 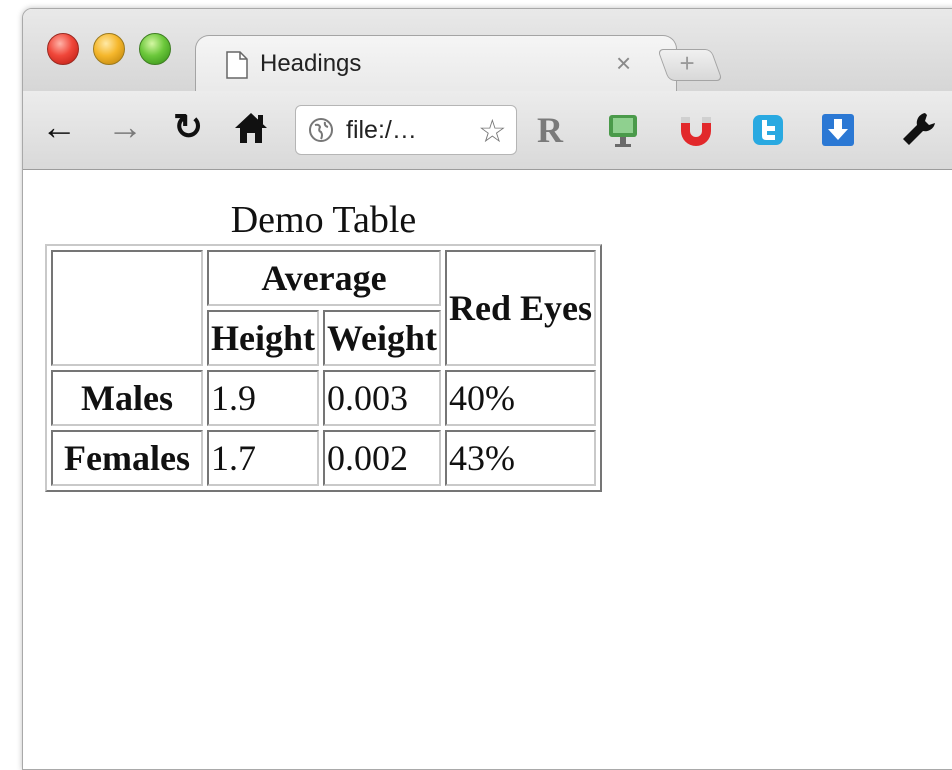 What do you see at coordinates (263, 338) in the screenshot?
I see `height-header: Height` at bounding box center [263, 338].